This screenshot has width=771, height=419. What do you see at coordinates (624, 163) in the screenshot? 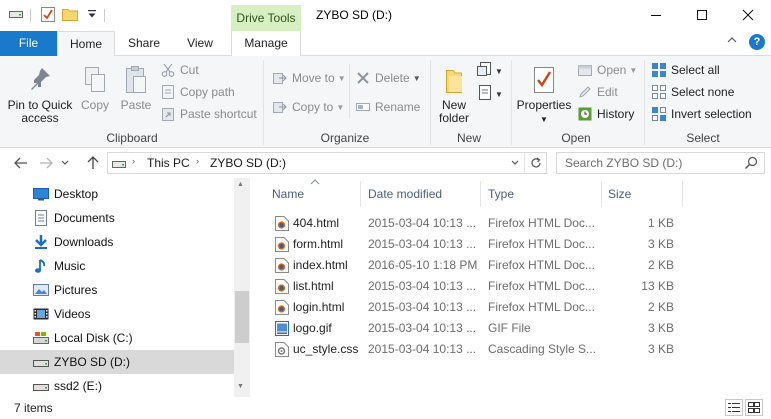
I see `search-placeholder: Search ZYBO SD (D:)` at bounding box center [624, 163].